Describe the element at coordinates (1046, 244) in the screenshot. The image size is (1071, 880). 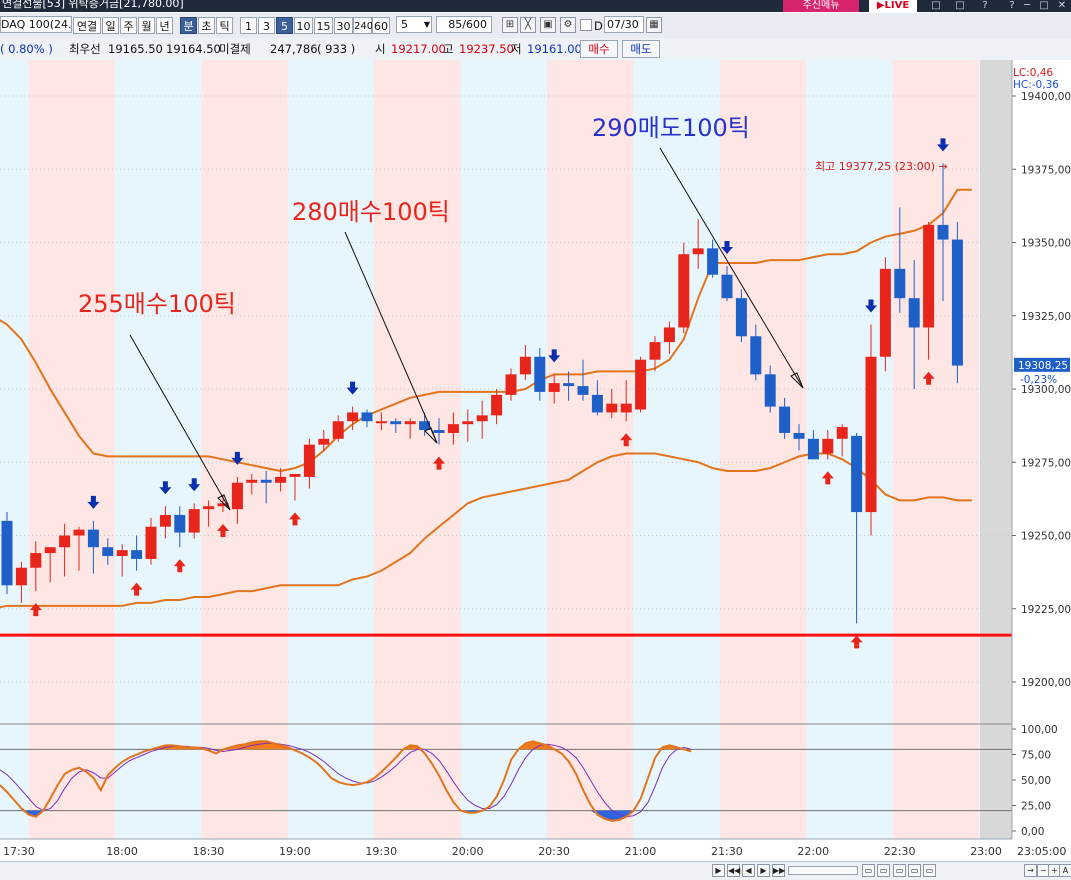
I see `price-tick-label: 19350,00` at that location.